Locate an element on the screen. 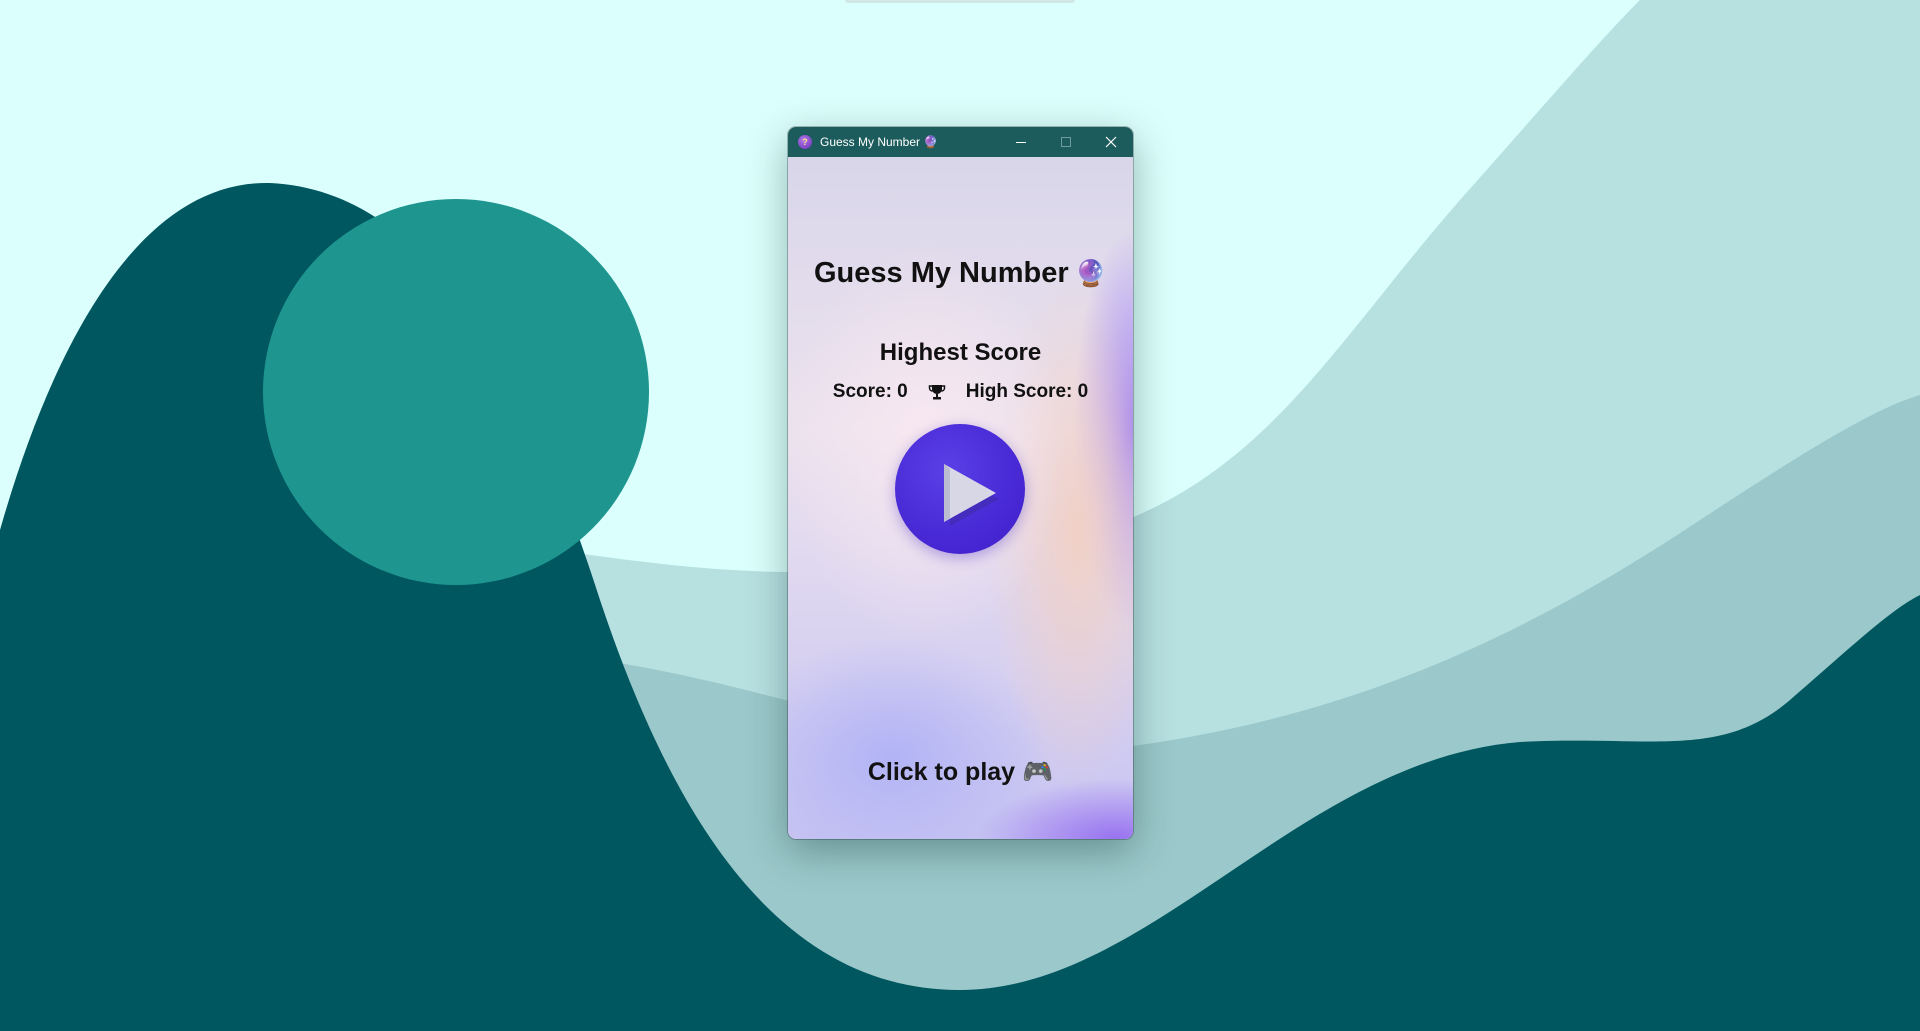  gamepad-icon: 🎮 is located at coordinates (1038, 772).